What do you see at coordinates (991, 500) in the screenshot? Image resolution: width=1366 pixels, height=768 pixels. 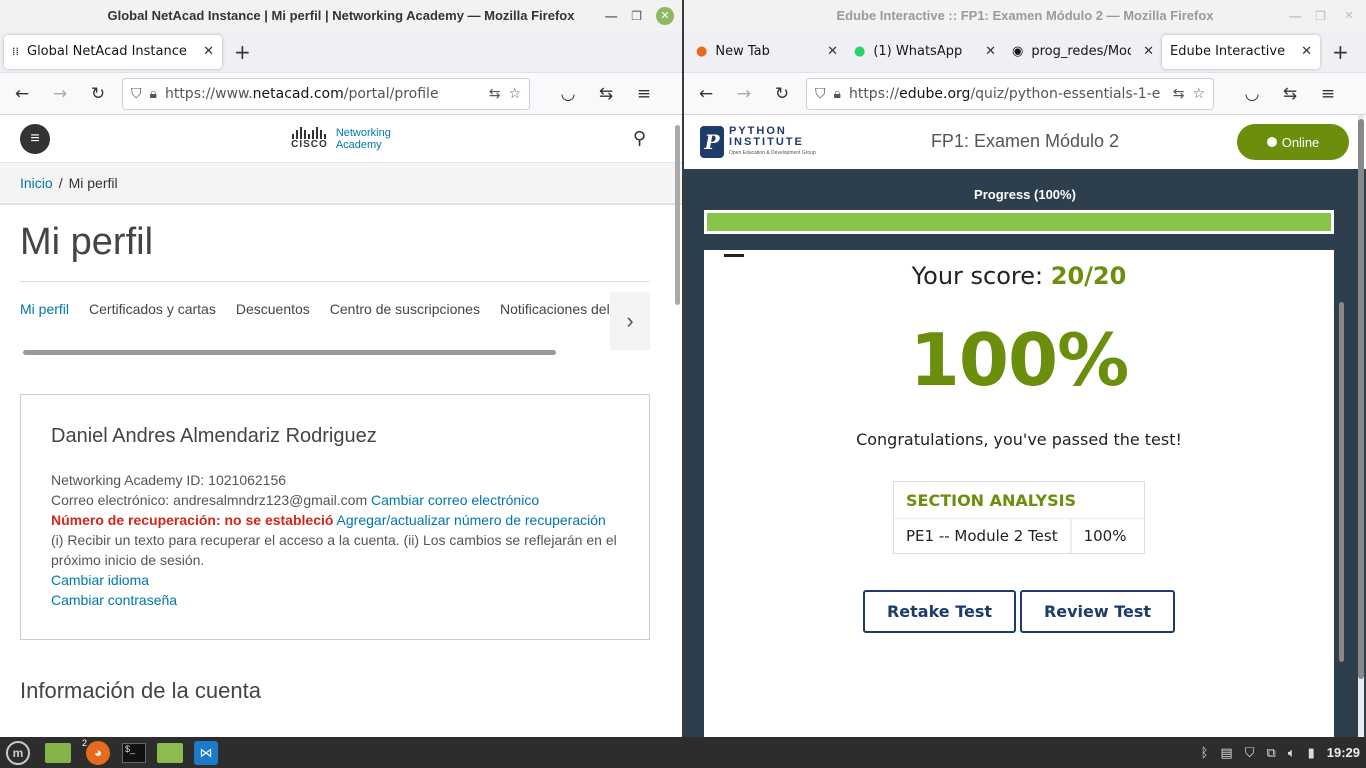 I see `section-analysis-header: SECTION ANALYSIS` at bounding box center [991, 500].